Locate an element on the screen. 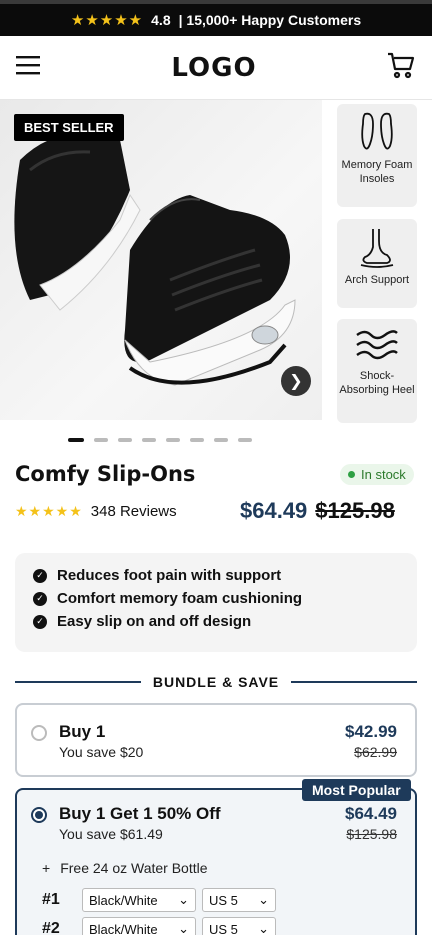  bundle-heading-text: BUNDLE & SAVE is located at coordinates (216, 682).